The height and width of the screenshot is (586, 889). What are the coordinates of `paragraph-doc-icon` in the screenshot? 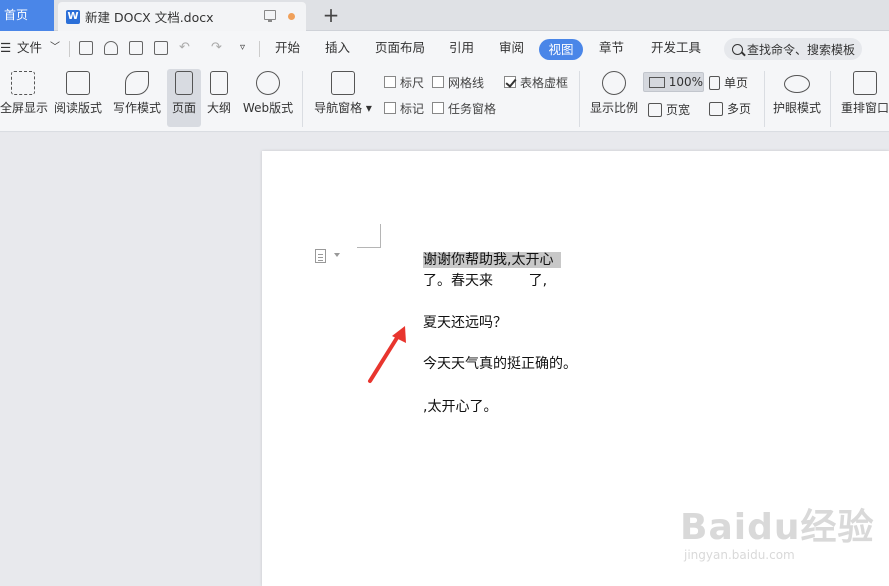 It's located at (320, 256).